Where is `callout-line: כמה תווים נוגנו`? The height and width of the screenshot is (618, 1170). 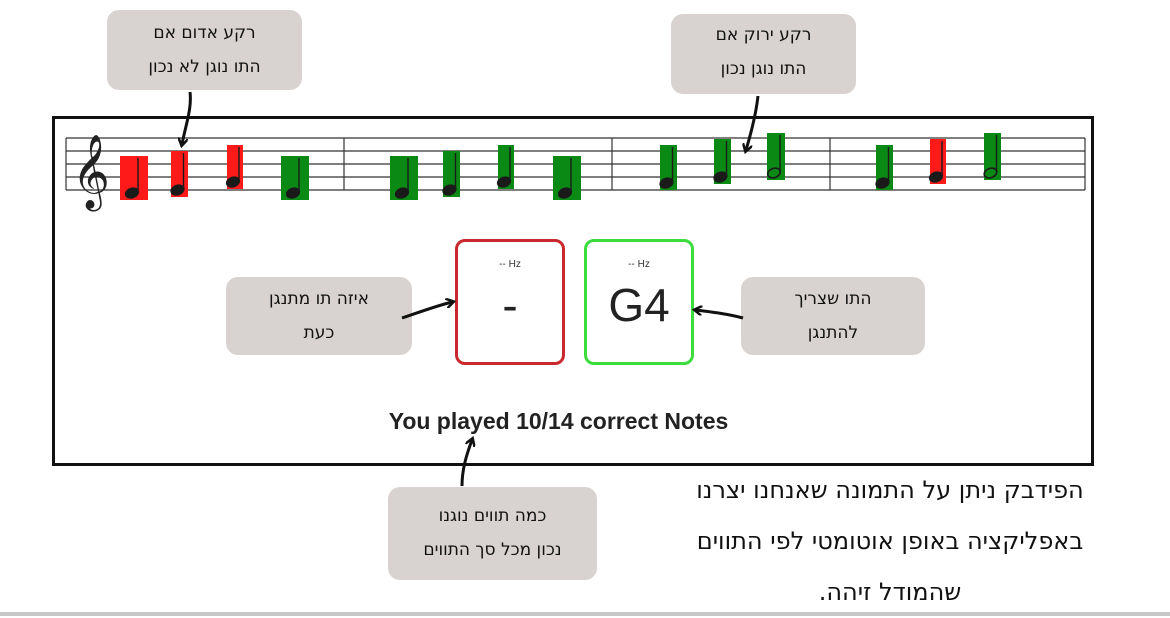
callout-line: כמה תווים נוגנו is located at coordinates (492, 516).